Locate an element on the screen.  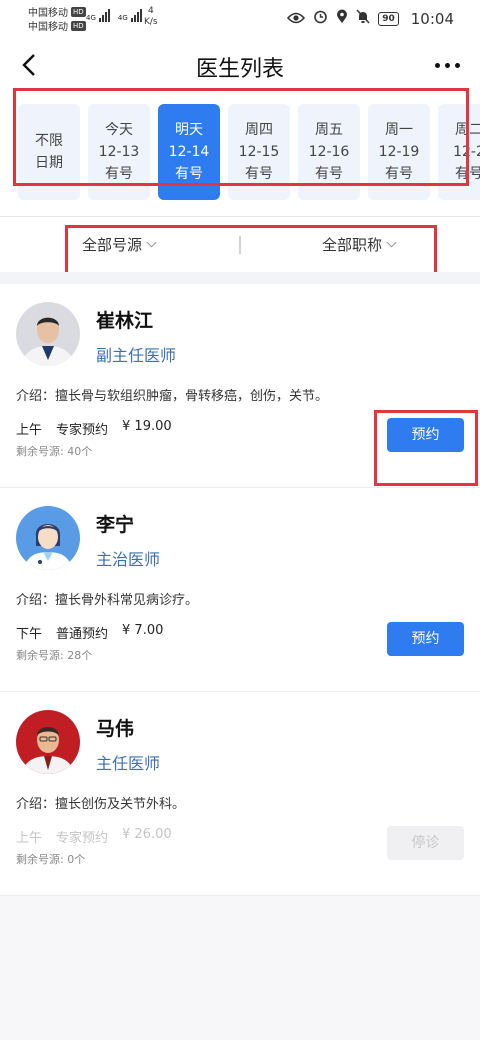
source-filter-label: 全部号源 is located at coordinates (112, 245).